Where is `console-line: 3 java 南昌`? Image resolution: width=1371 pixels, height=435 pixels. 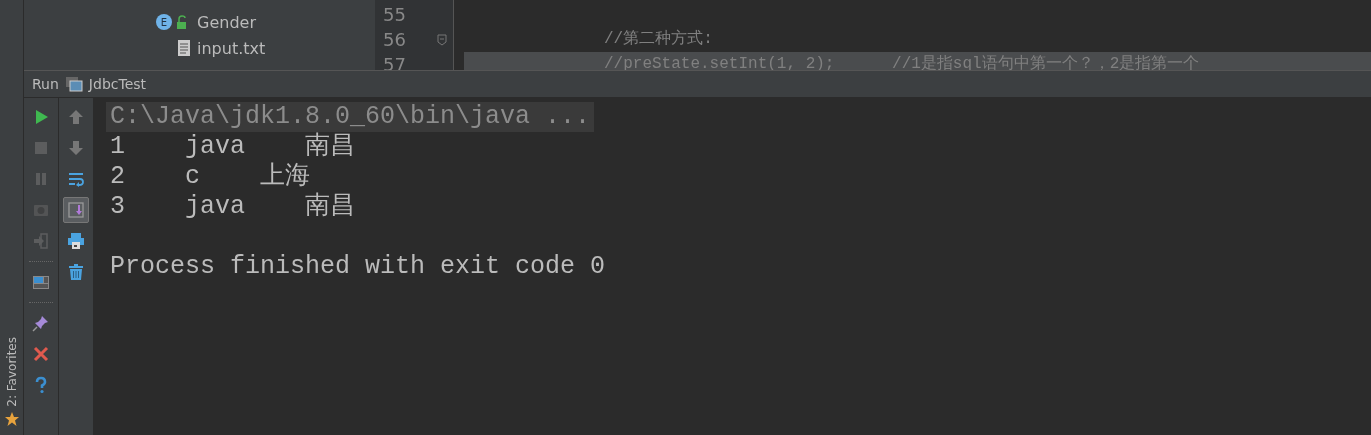 console-line: 3 java 南昌 is located at coordinates (233, 206).